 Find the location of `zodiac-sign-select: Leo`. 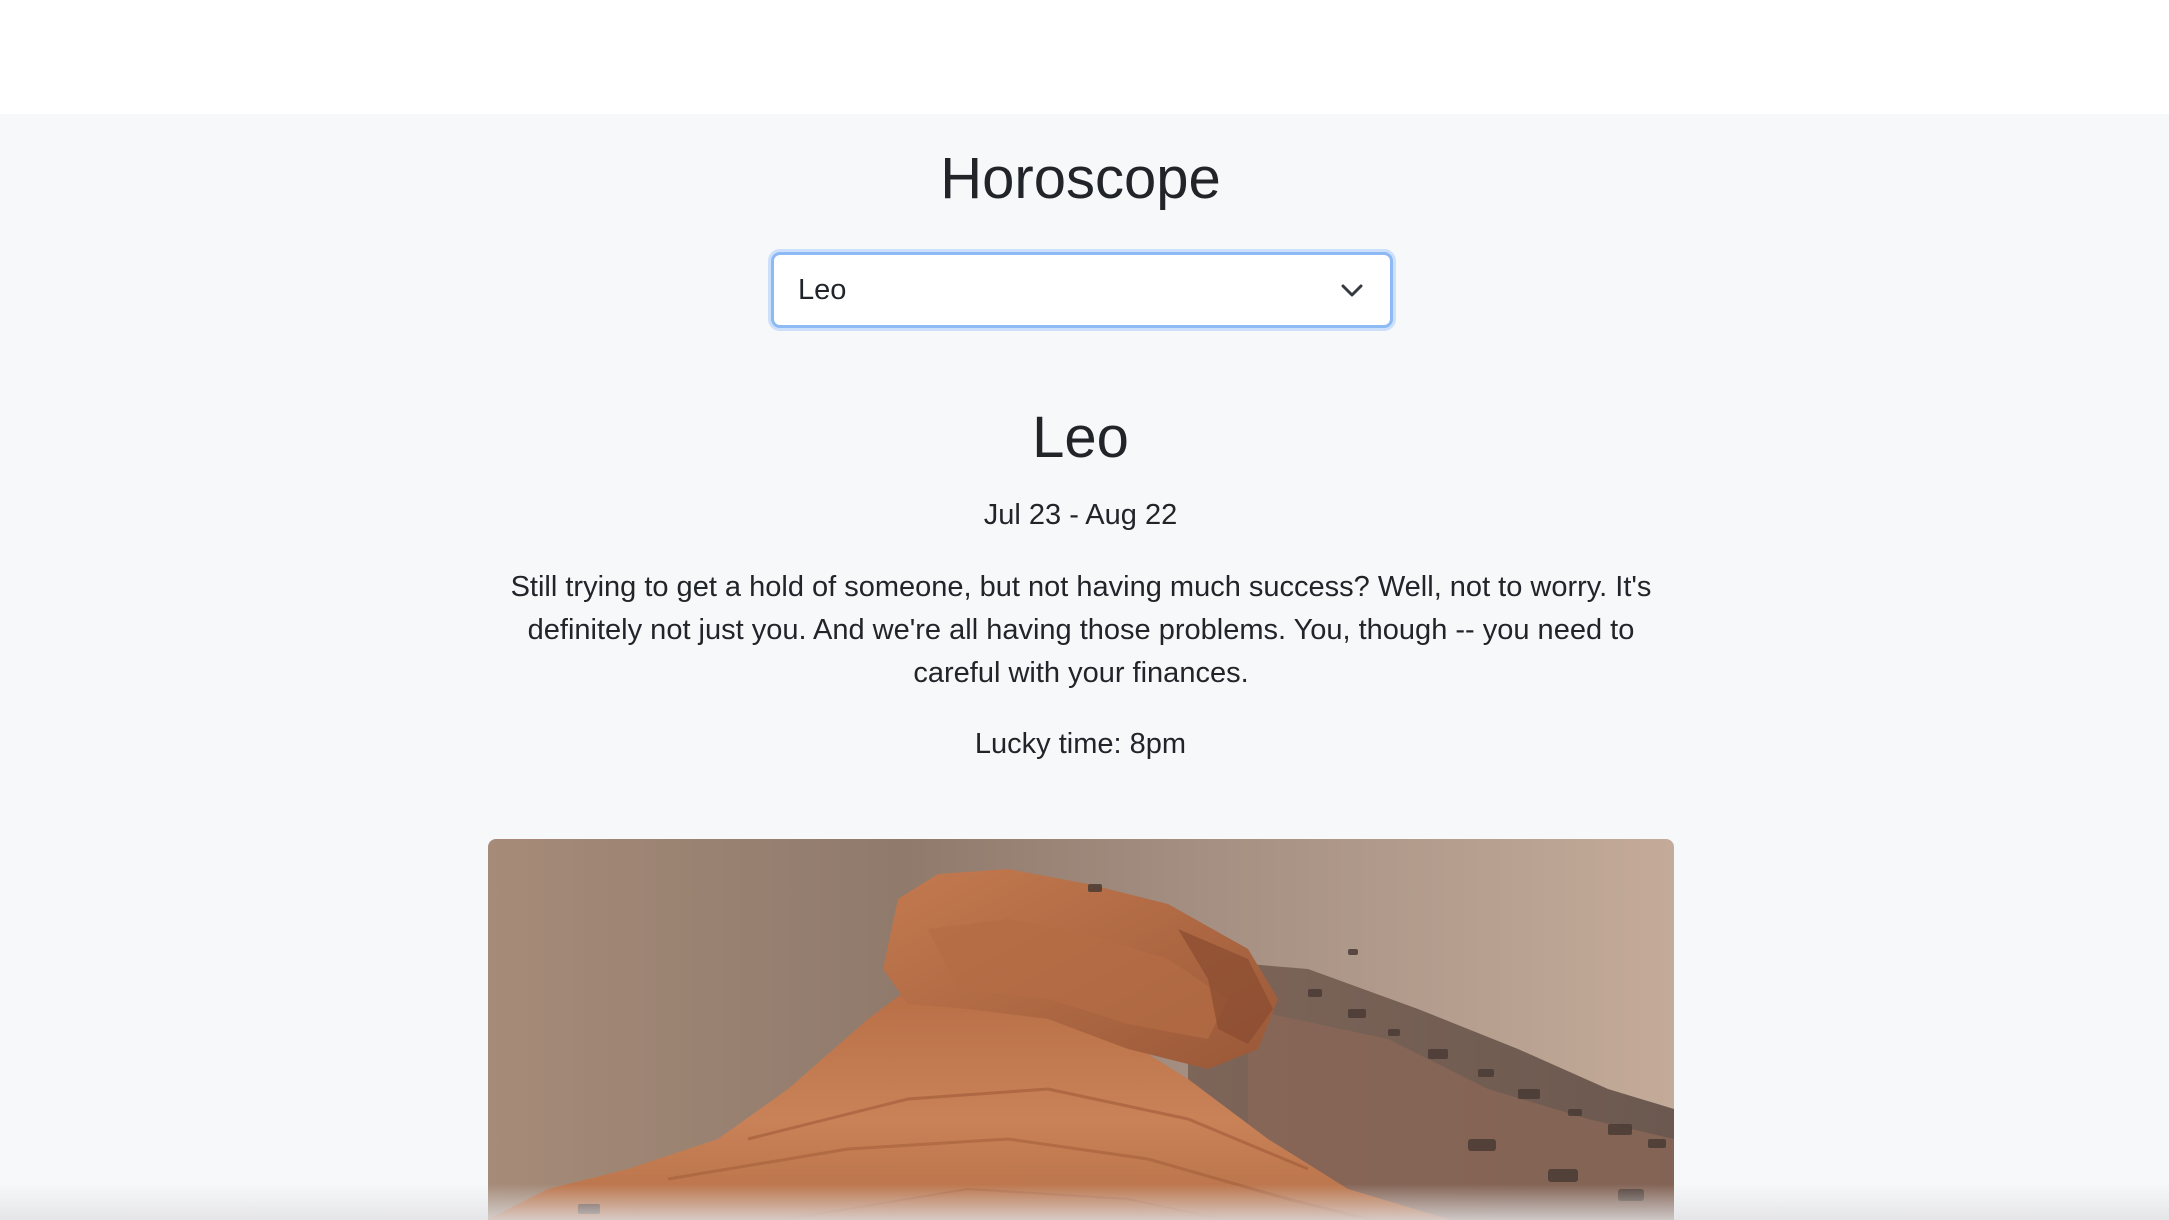

zodiac-sign-select: Leo is located at coordinates (1082, 290).